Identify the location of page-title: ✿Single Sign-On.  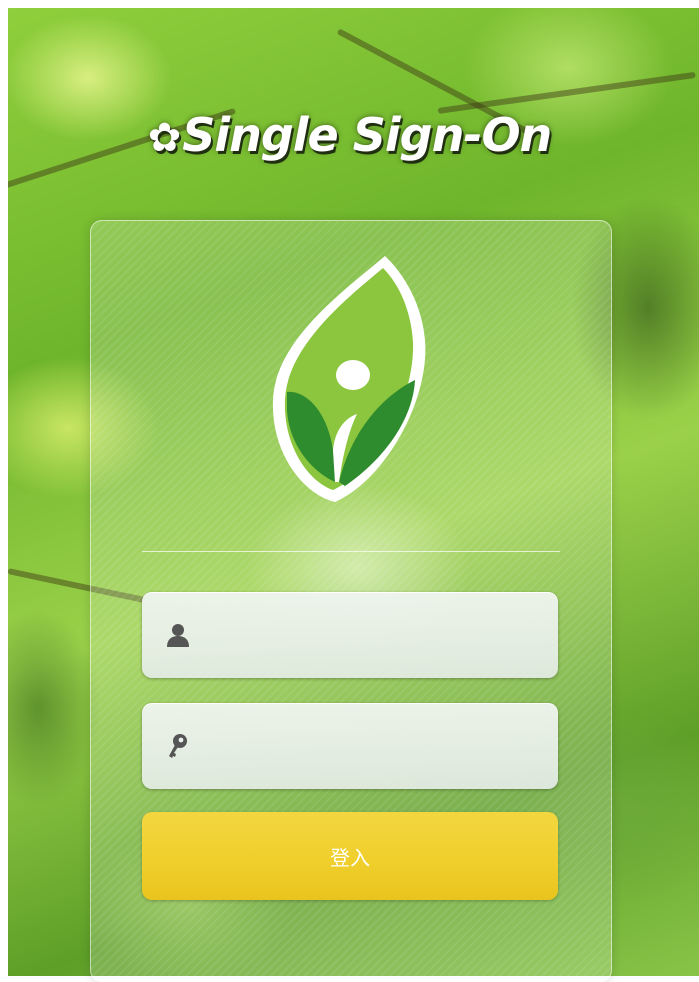
(349, 135).